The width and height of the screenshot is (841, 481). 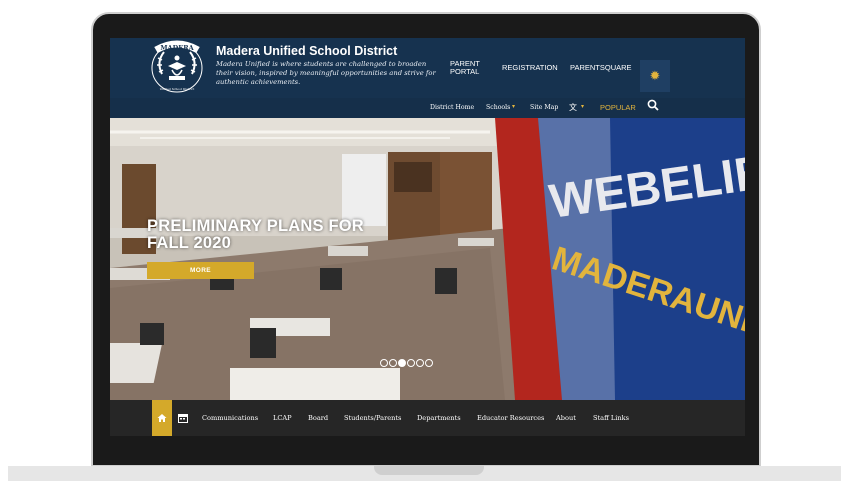 I want to click on nav-educator-resources: Educator Resources, so click(x=510, y=418).